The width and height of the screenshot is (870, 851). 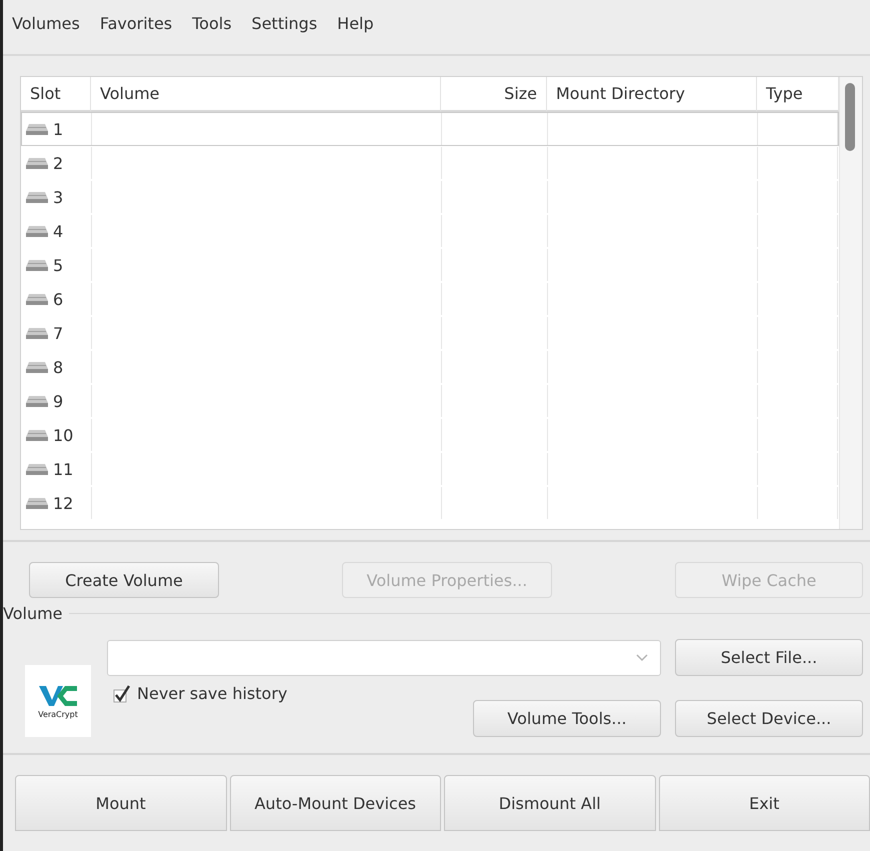 I want to click on bottom-button: Dismount All, so click(x=550, y=803).